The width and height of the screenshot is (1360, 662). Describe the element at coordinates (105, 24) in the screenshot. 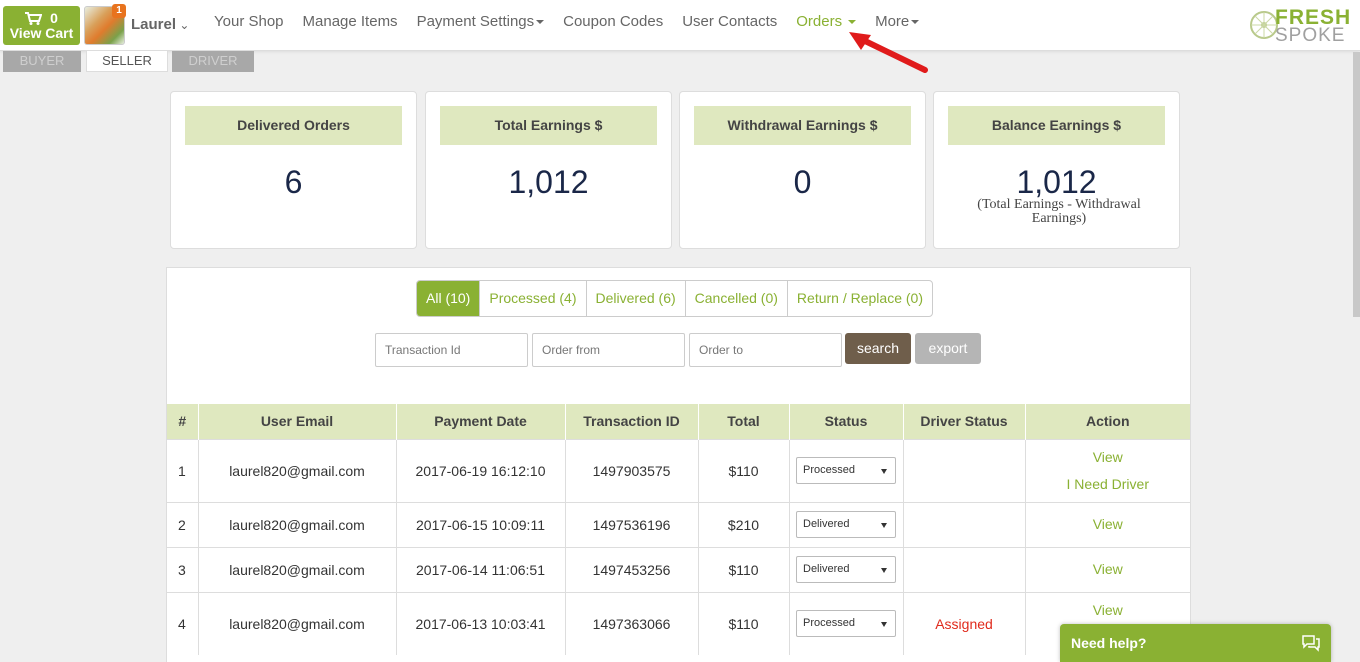

I see `avatar: 1` at that location.